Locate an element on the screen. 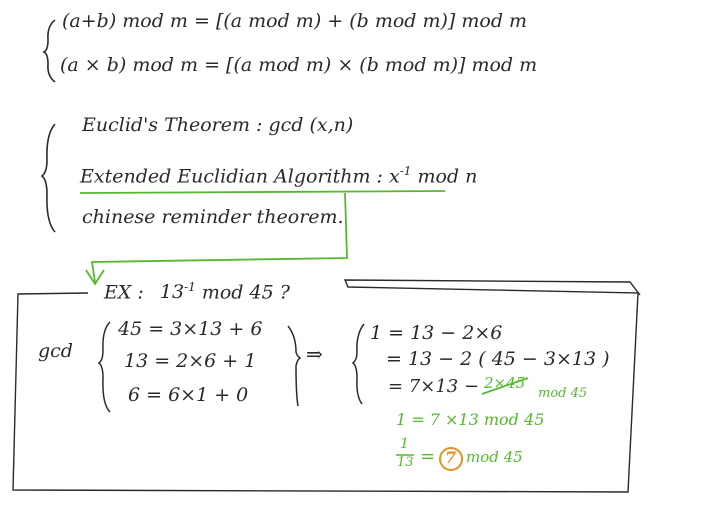  fraction-denominator: 13 is located at coordinates (405, 462).